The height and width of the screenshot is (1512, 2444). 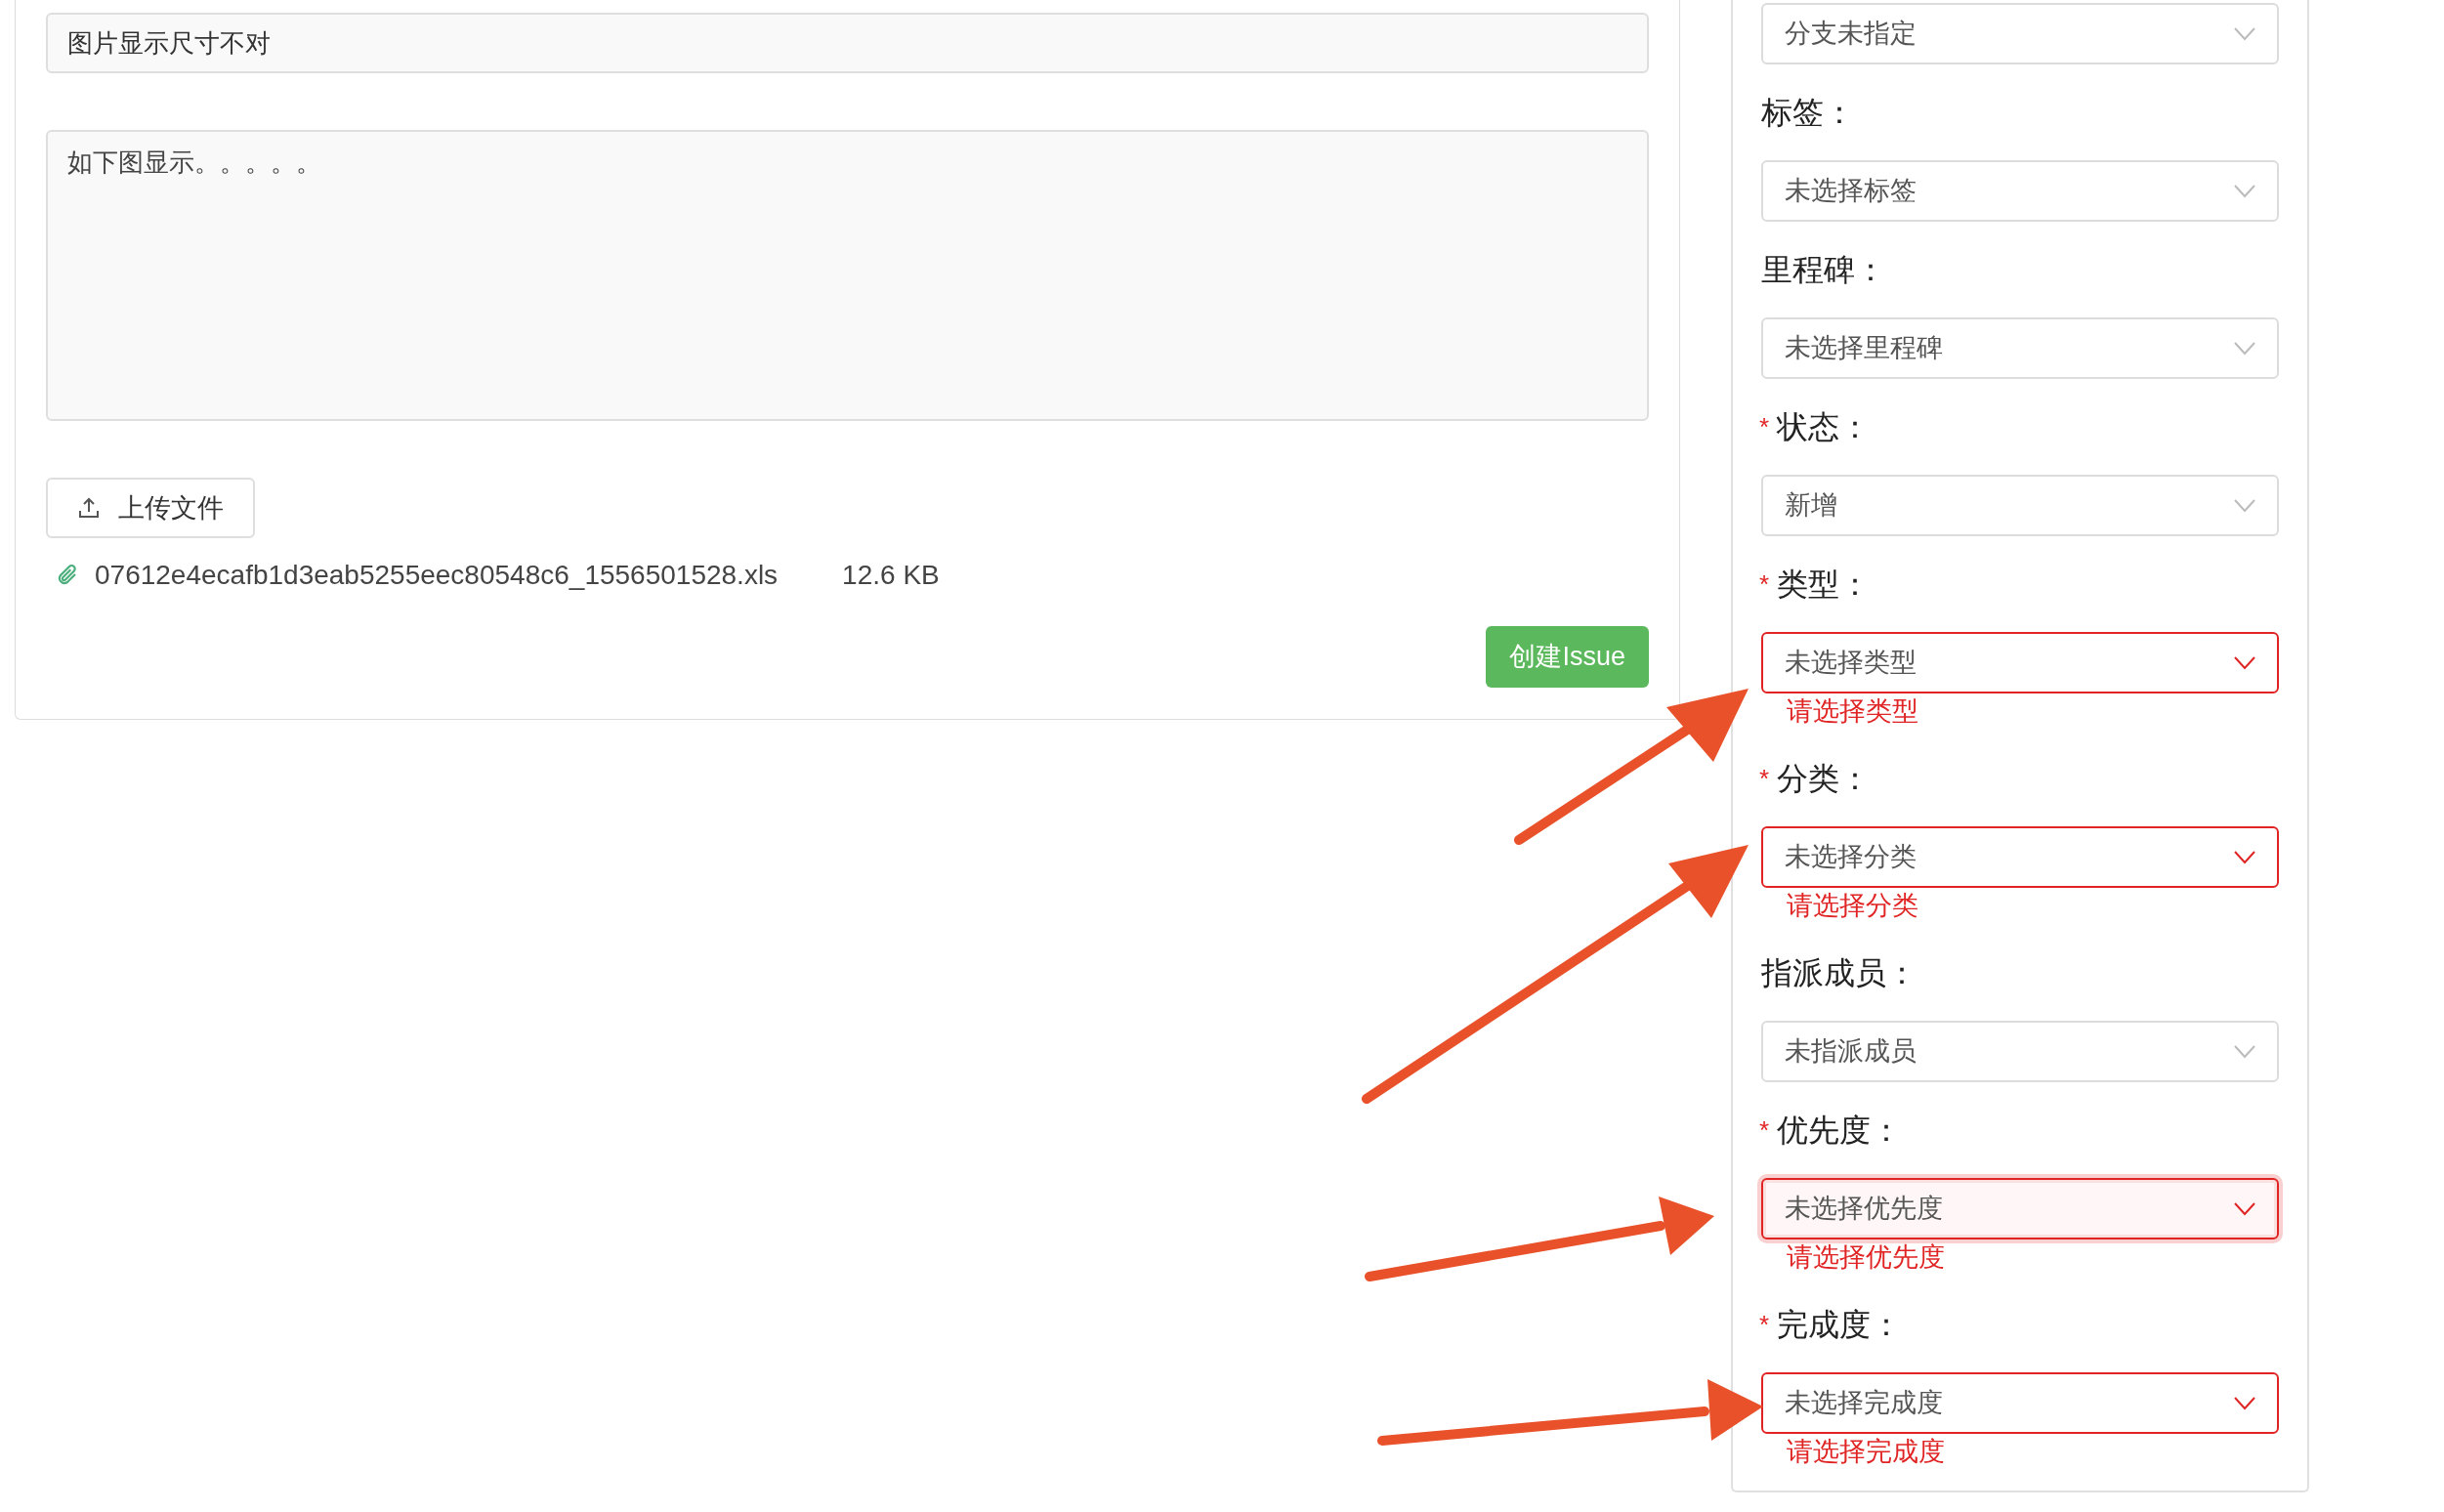 What do you see at coordinates (437, 575) in the screenshot?
I see `attachment-link: 07612e4ecafb1d3eab5255eec80548c6_1556501528.xls` at bounding box center [437, 575].